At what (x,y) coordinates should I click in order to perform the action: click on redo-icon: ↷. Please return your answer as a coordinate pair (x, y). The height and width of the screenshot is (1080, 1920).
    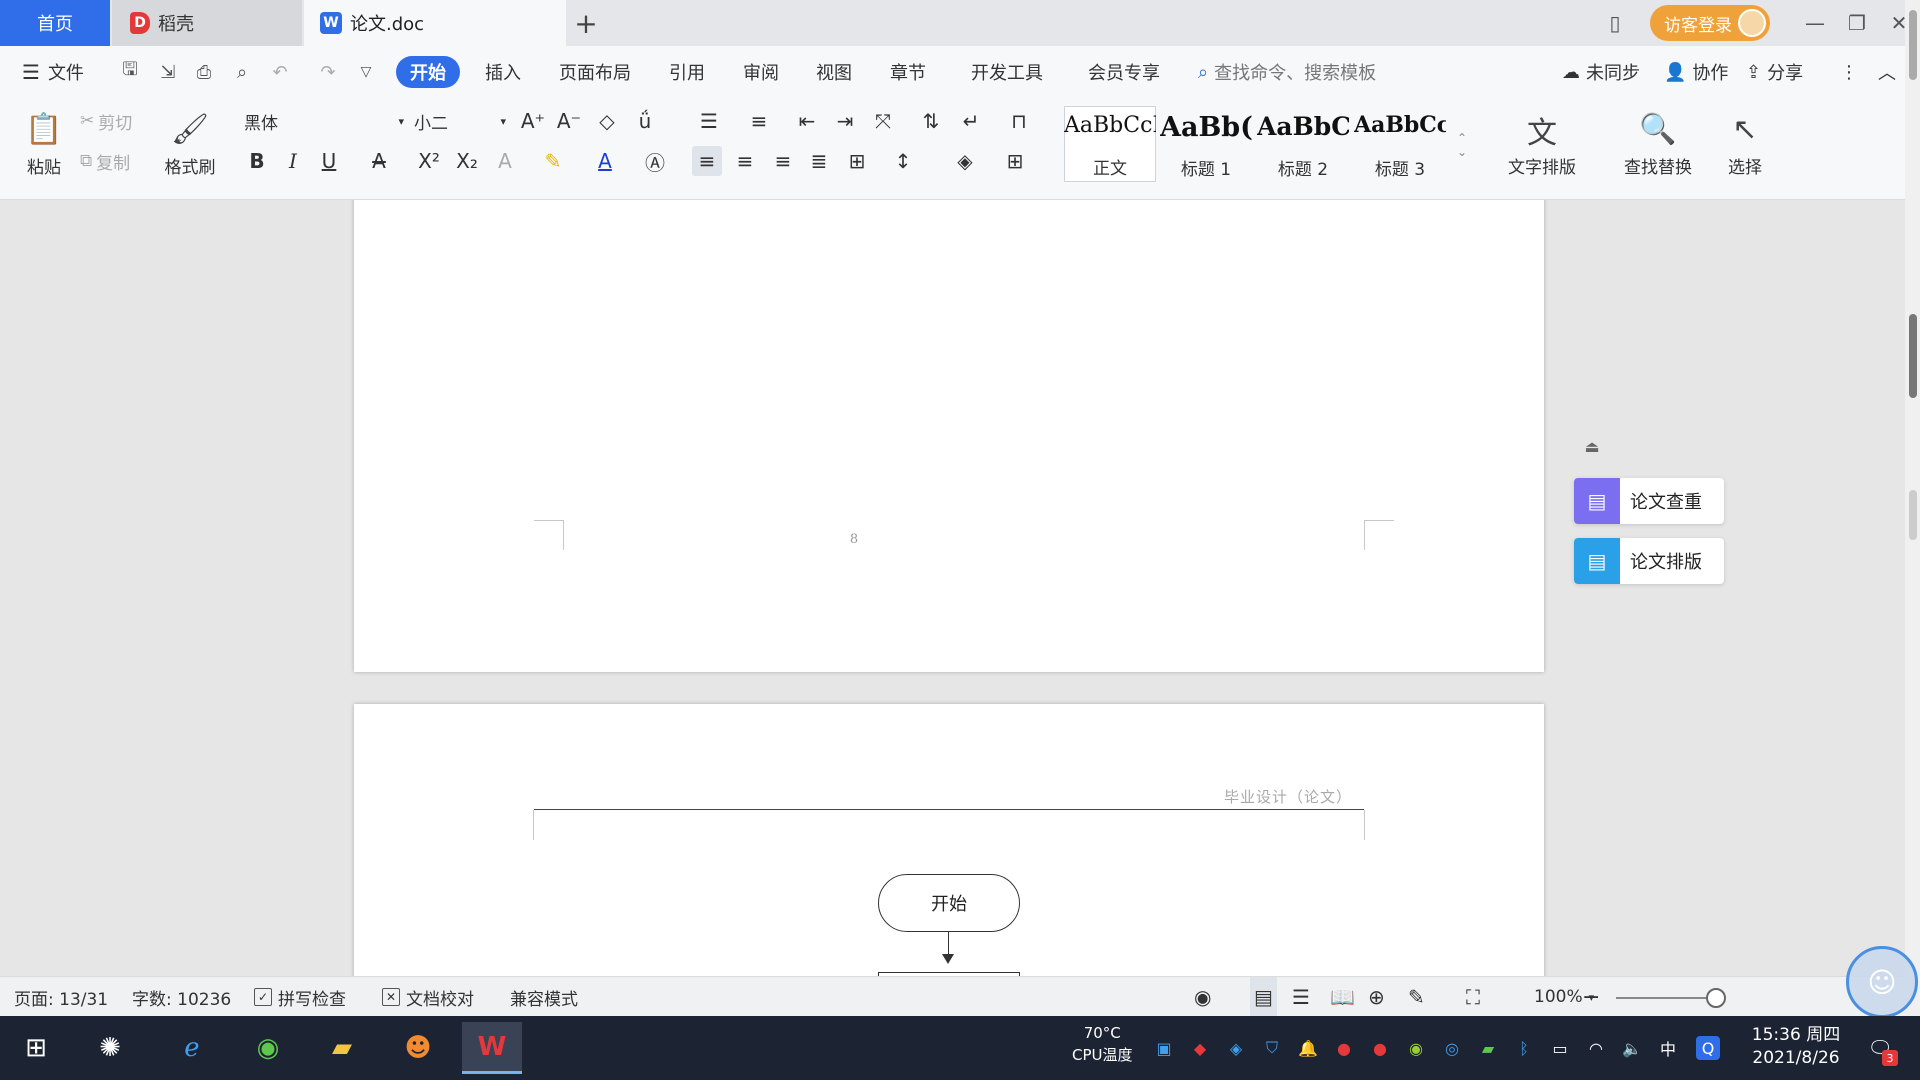
    Looking at the image, I should click on (328, 72).